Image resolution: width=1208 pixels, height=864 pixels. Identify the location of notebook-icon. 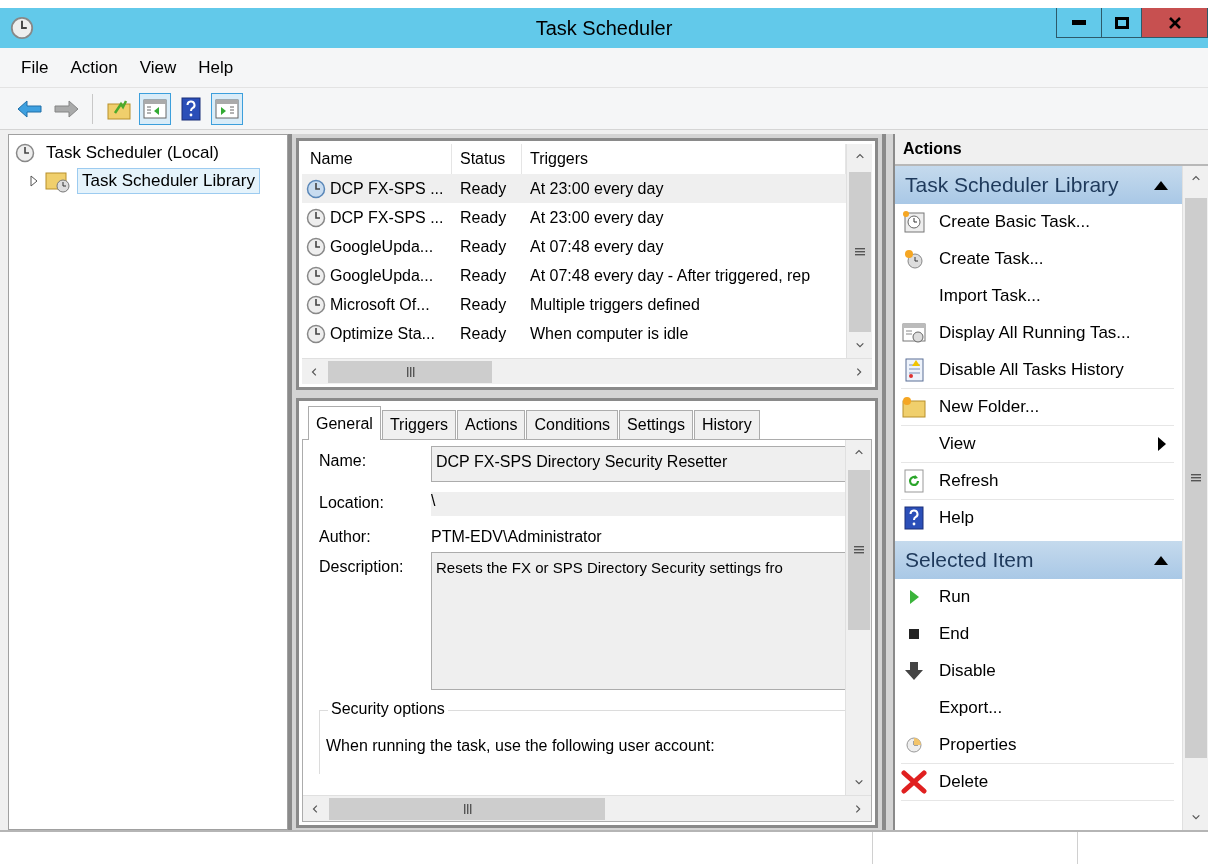
(914, 370).